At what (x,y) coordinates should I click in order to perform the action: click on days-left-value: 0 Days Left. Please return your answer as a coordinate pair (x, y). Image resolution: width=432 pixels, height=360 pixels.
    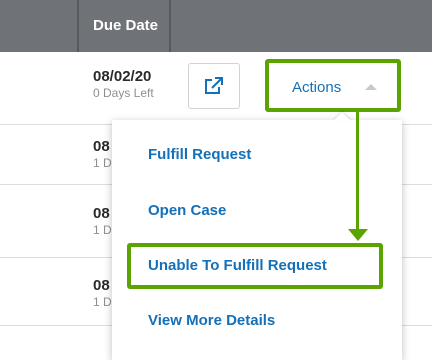
    Looking at the image, I should click on (123, 93).